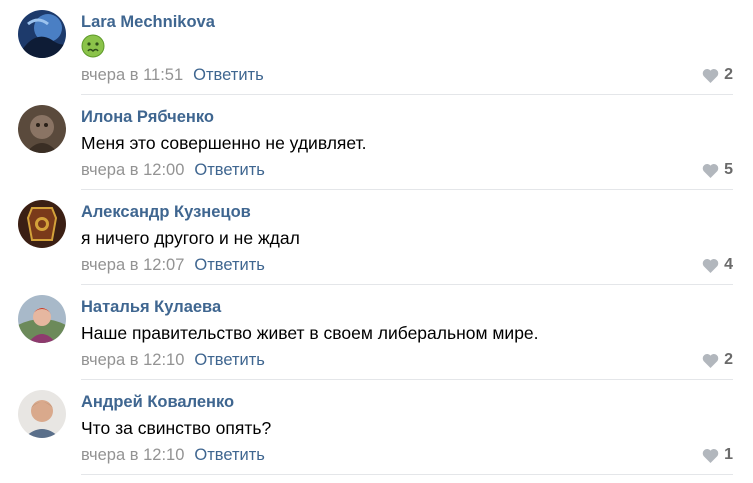  I want to click on like-count: 4, so click(728, 264).